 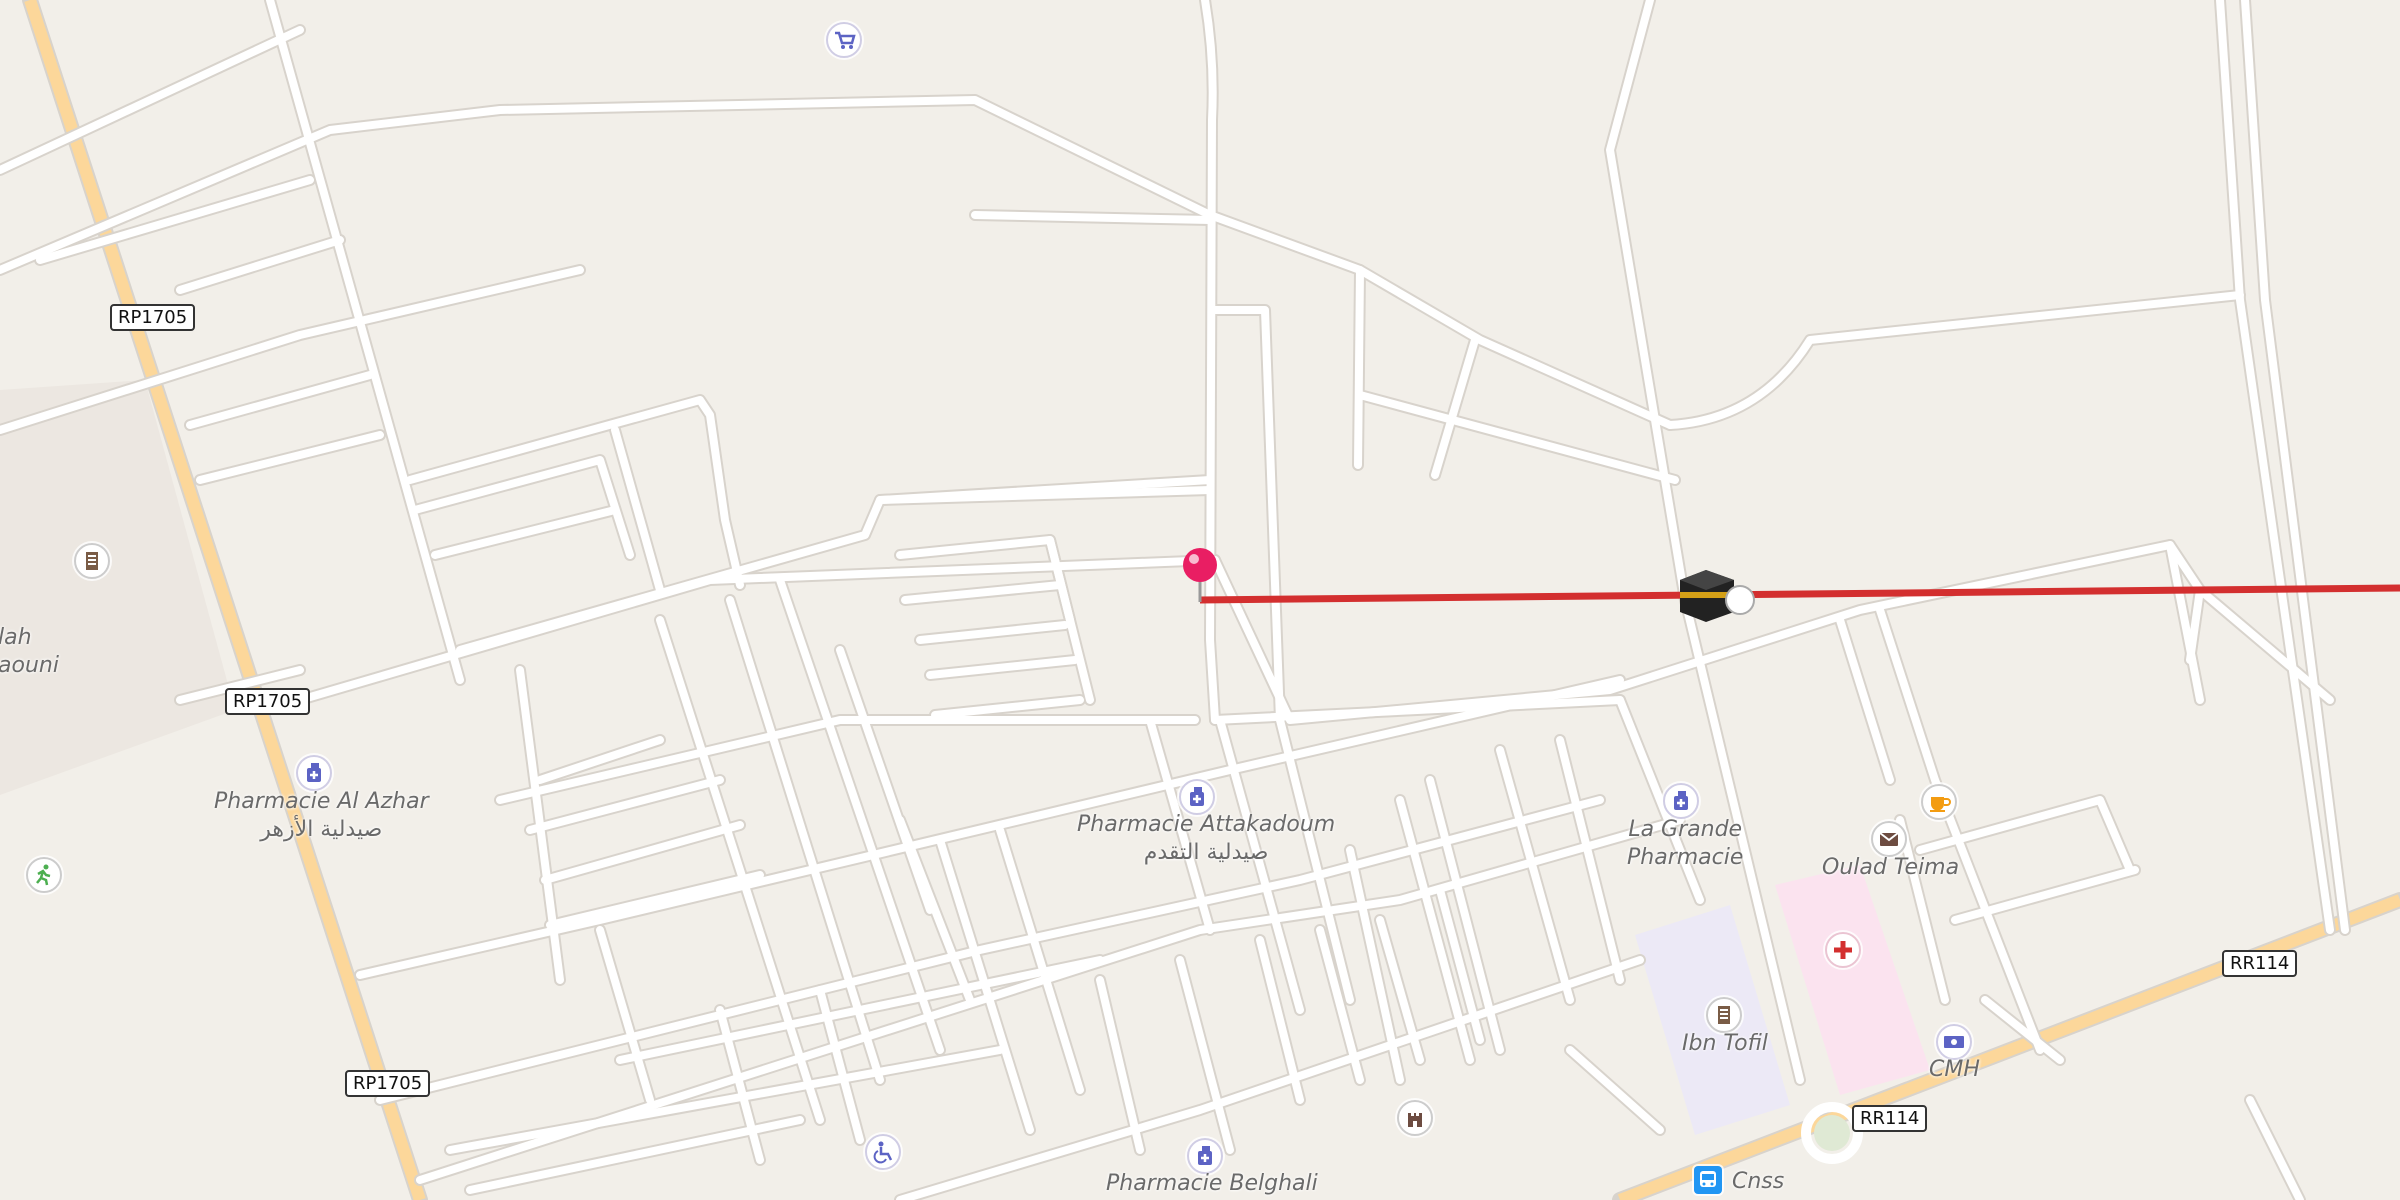 What do you see at coordinates (117, 587) in the screenshot?
I see `school-grounds-area` at bounding box center [117, 587].